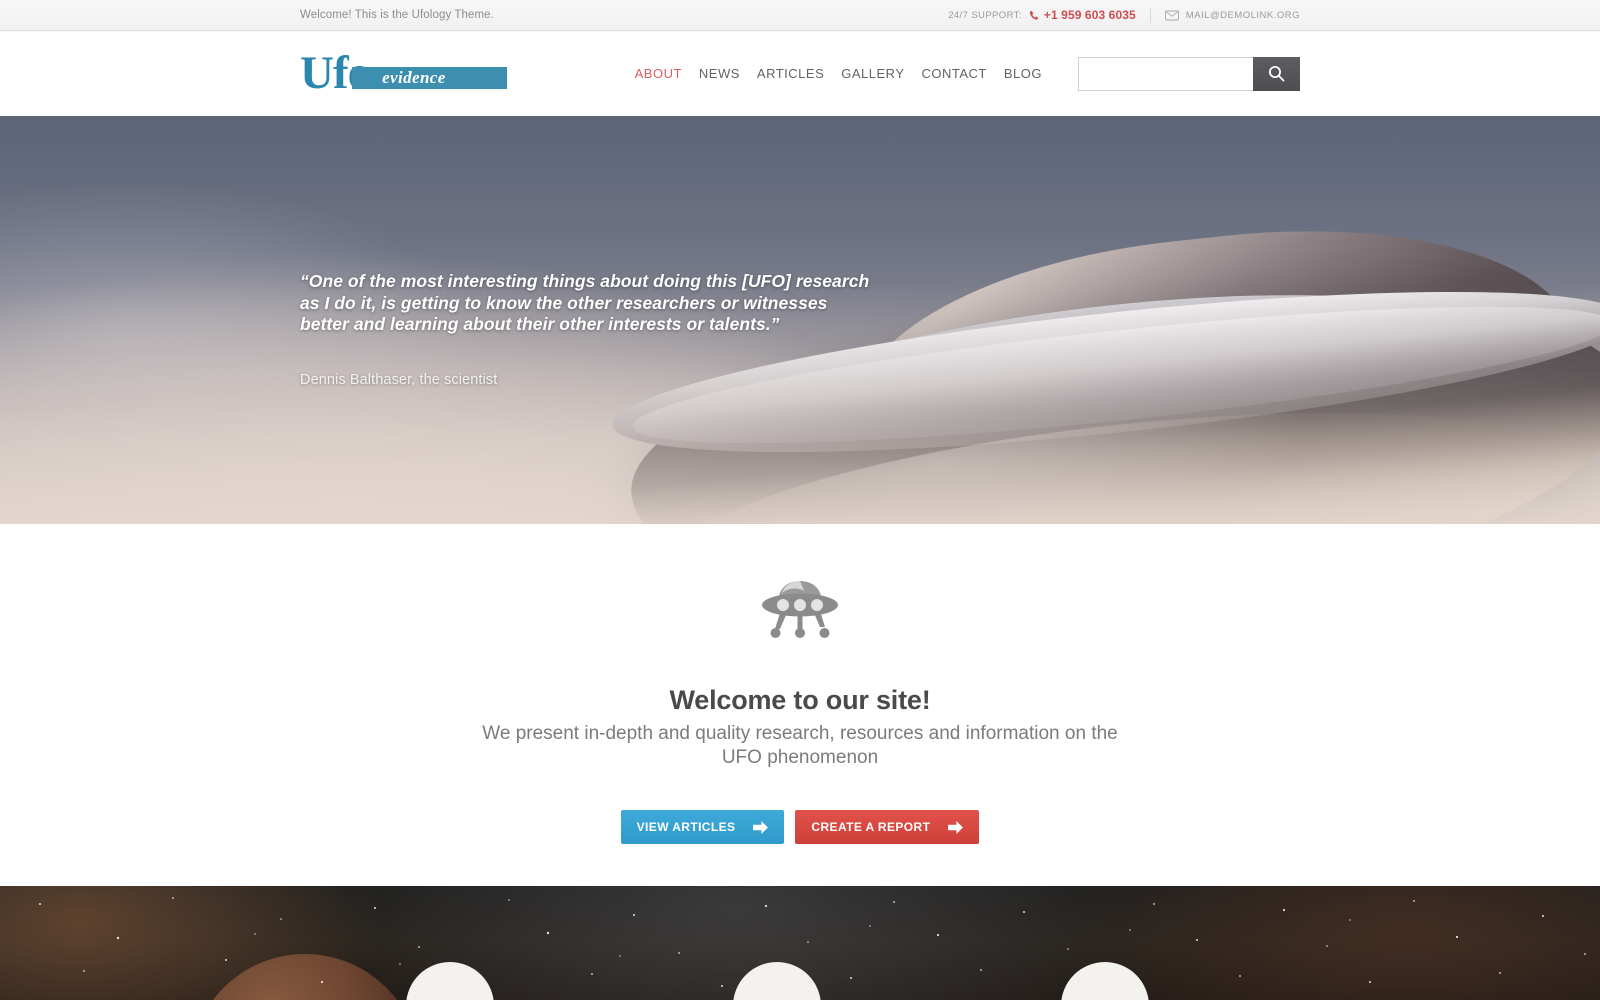  I want to click on nav-item-news: NEWS, so click(719, 73).